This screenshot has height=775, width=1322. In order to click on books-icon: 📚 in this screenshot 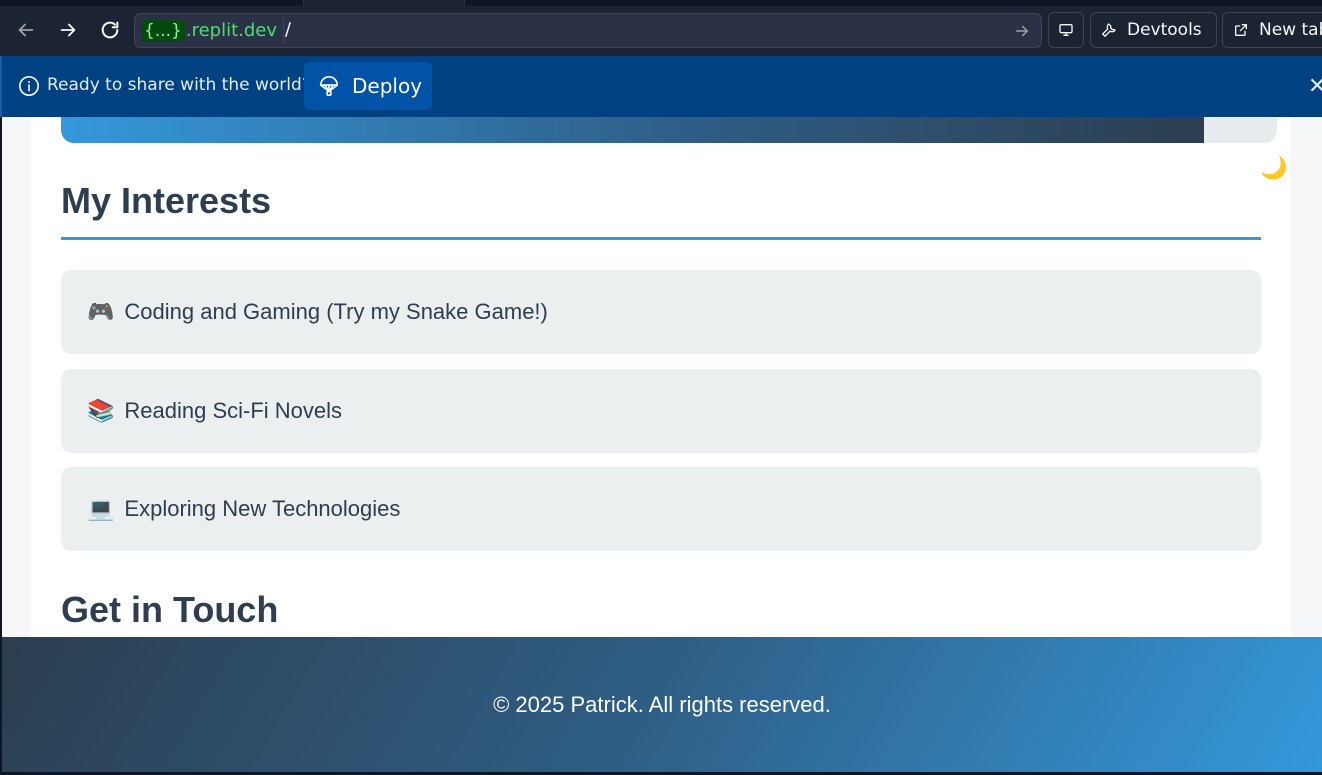, I will do `click(101, 410)`.